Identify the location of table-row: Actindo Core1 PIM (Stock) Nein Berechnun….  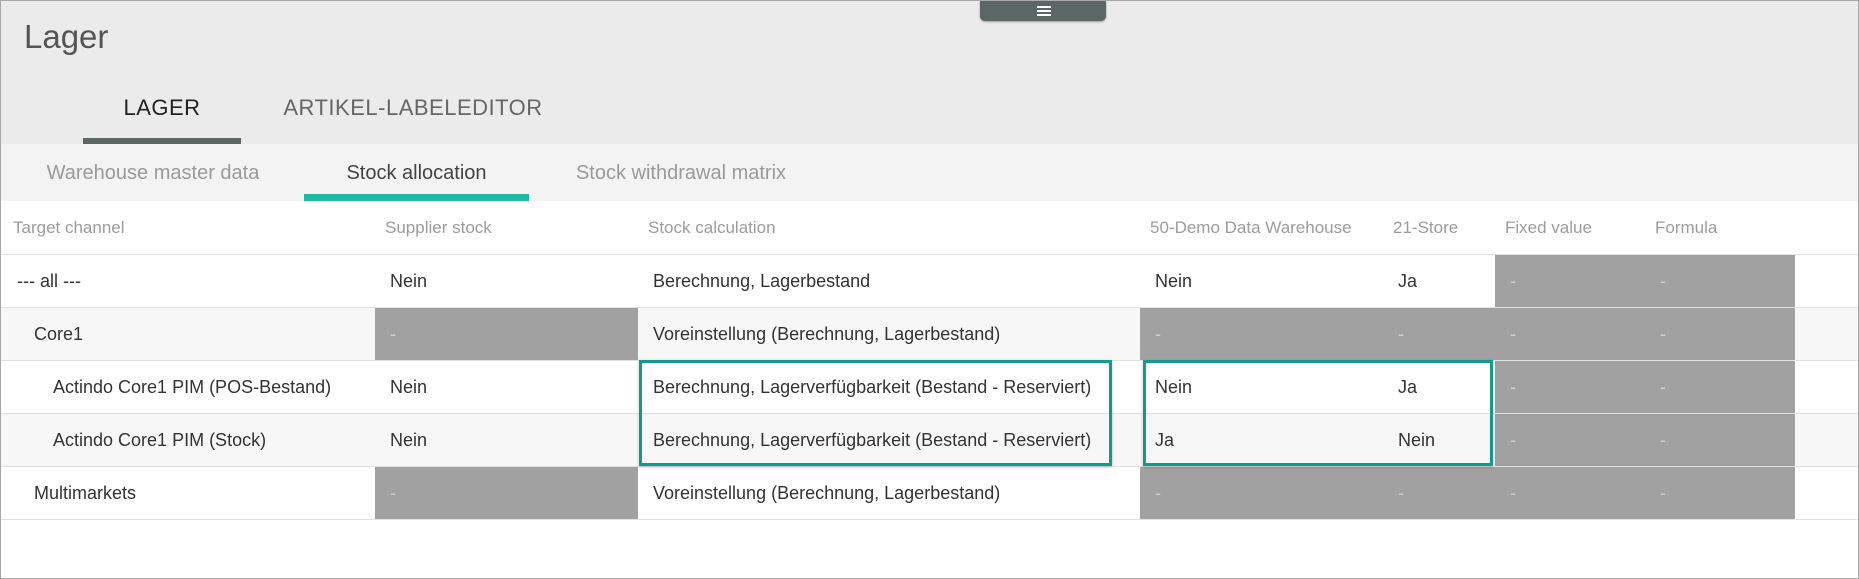
(929, 440).